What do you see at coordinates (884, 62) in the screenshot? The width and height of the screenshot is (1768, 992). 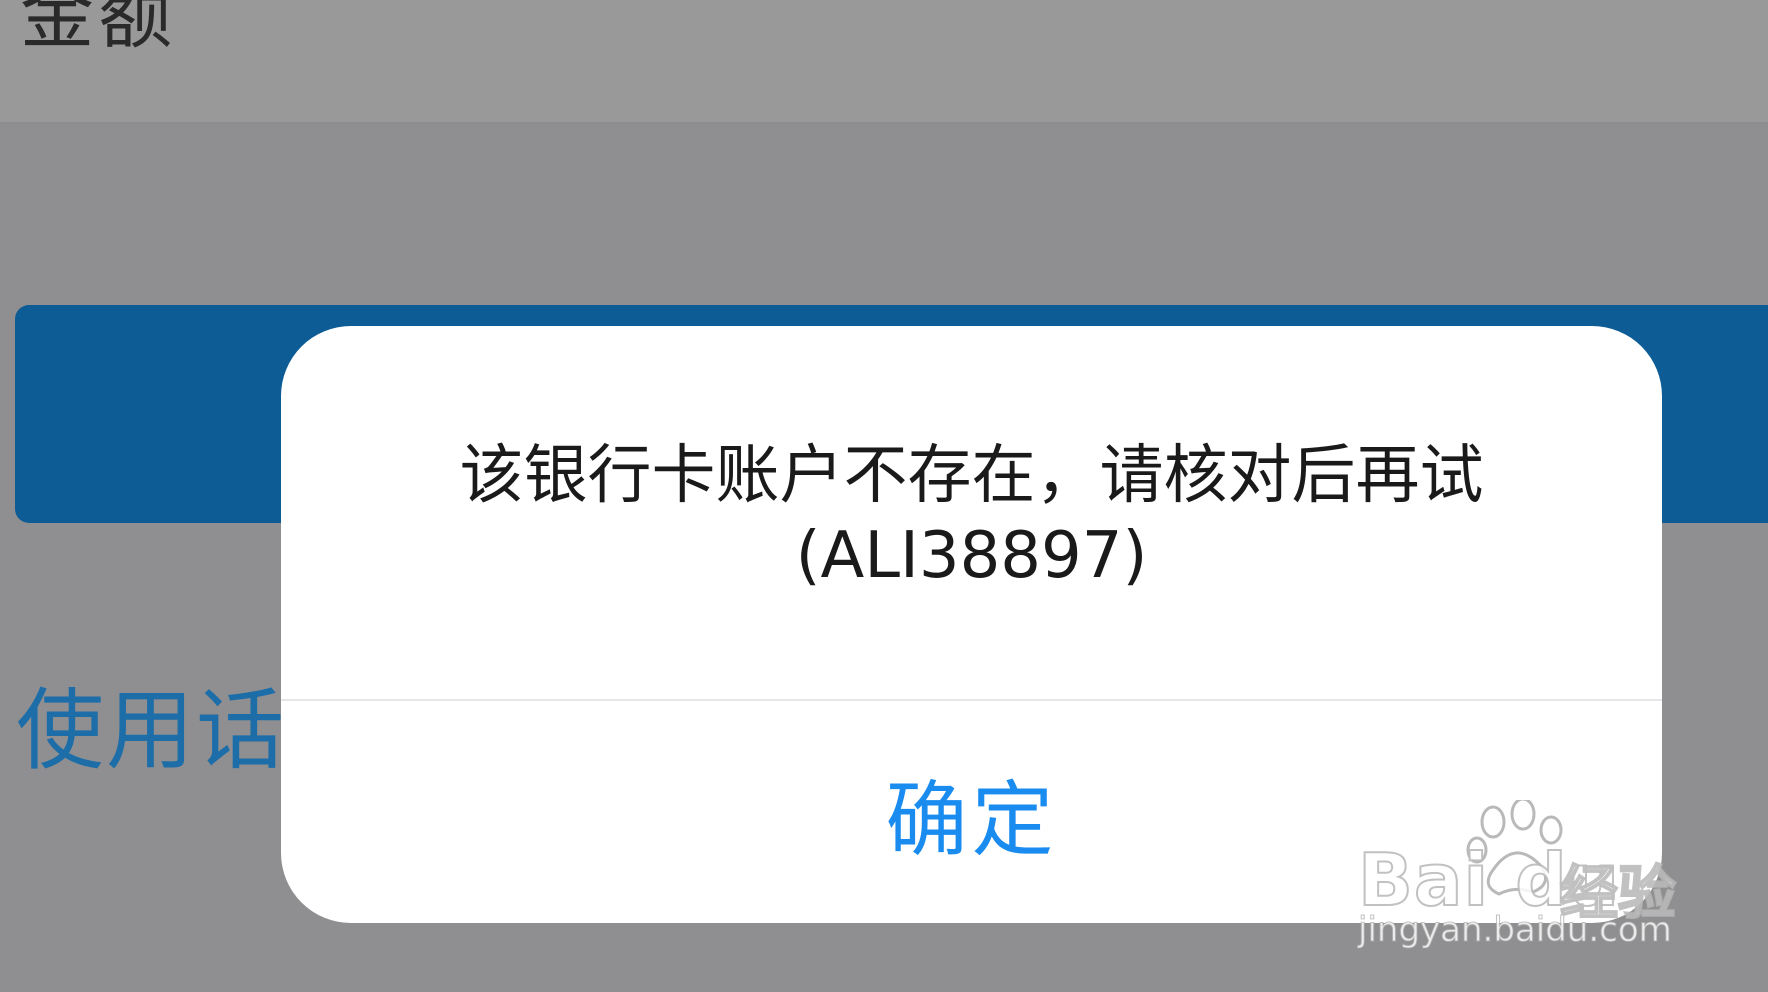 I see `amount-row: 金额` at bounding box center [884, 62].